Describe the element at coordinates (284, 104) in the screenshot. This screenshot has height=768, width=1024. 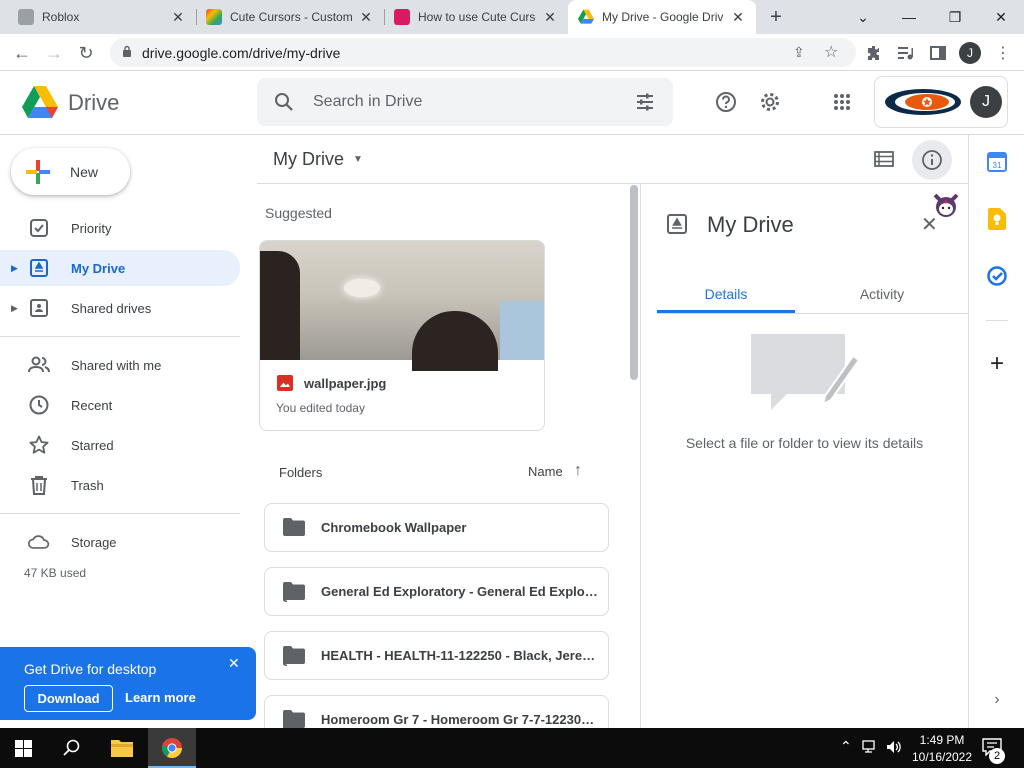
I see `search-icon` at that location.